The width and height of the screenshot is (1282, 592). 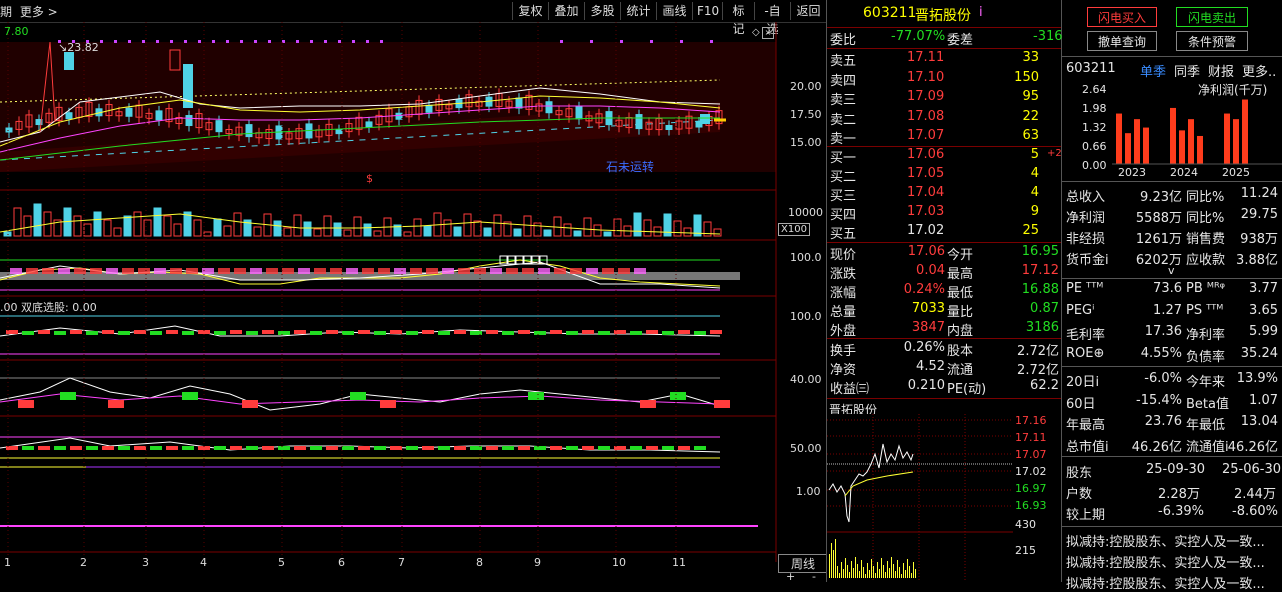 What do you see at coordinates (1212, 17) in the screenshot?
I see `flash-sell-button: 闪电卖出` at bounding box center [1212, 17].